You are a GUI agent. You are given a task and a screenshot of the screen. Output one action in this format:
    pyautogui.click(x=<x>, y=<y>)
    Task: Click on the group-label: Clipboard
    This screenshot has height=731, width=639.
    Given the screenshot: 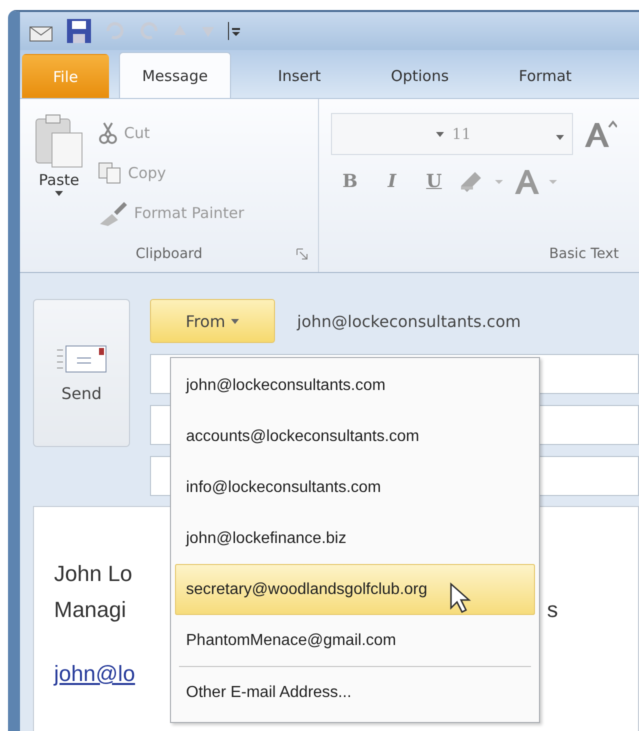 What is the action you would take?
    pyautogui.click(x=169, y=254)
    